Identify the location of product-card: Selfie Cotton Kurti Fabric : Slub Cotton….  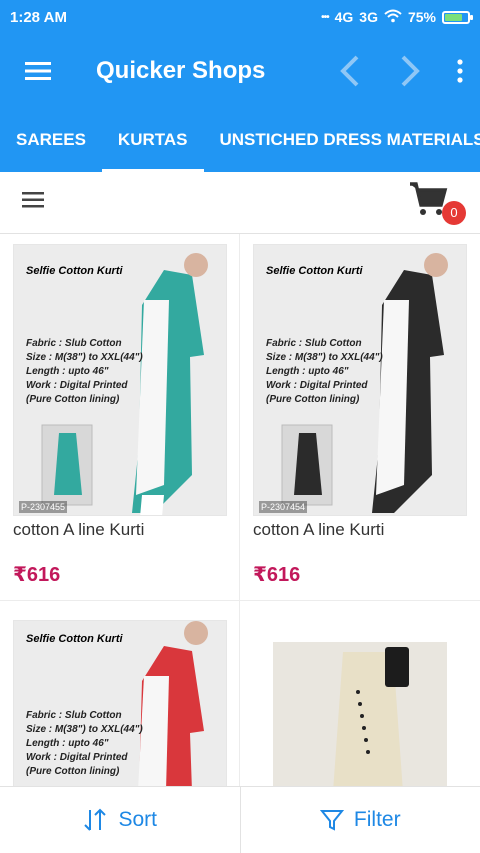
(120, 698).